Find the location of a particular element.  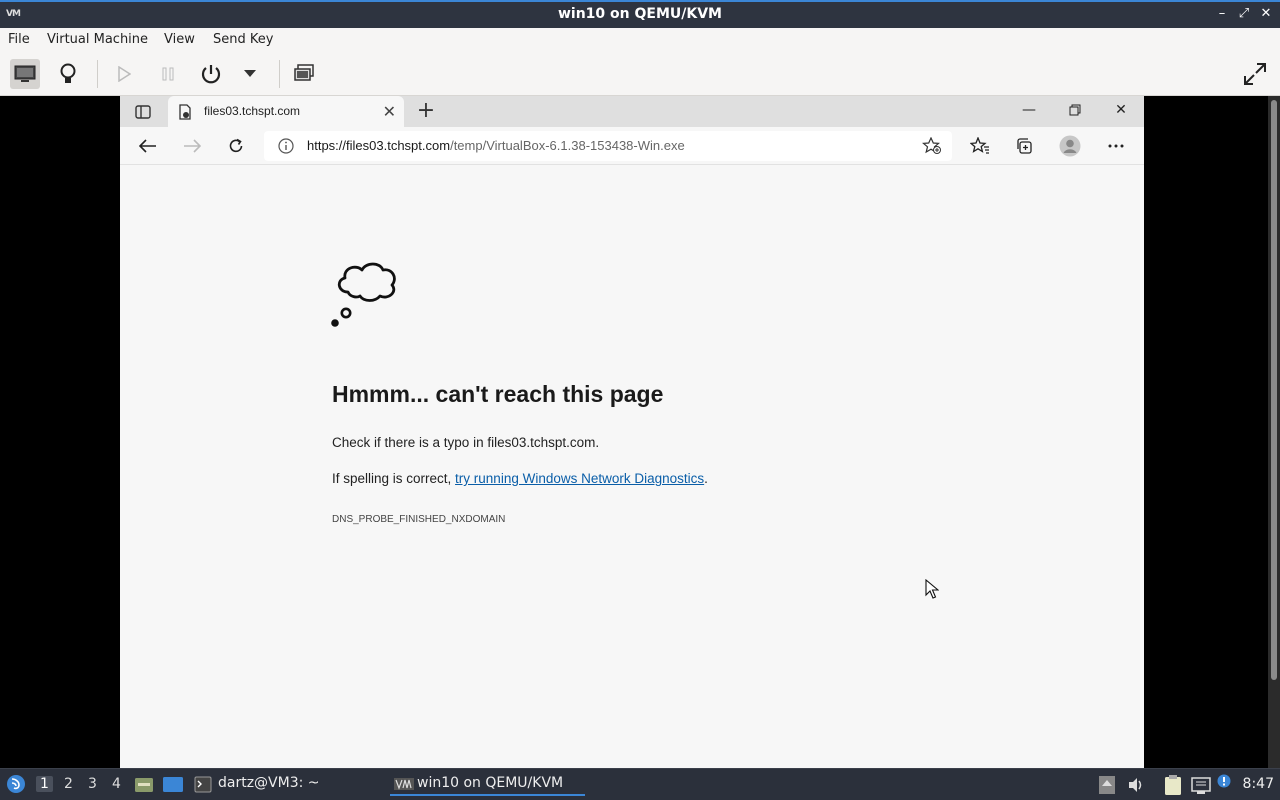

lightbulb-icon is located at coordinates (68, 73).